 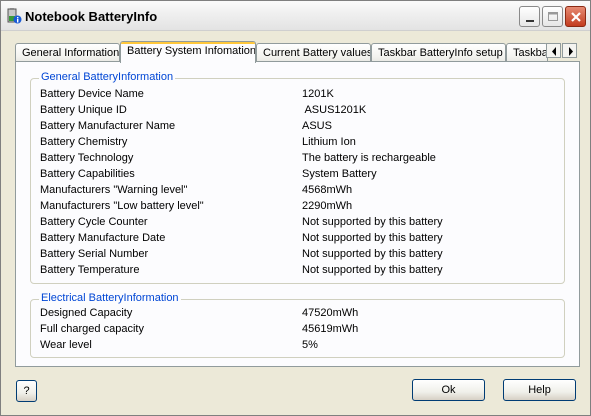 What do you see at coordinates (295, 16) in the screenshot?
I see `title-bar: Notebook BatteryInfo` at bounding box center [295, 16].